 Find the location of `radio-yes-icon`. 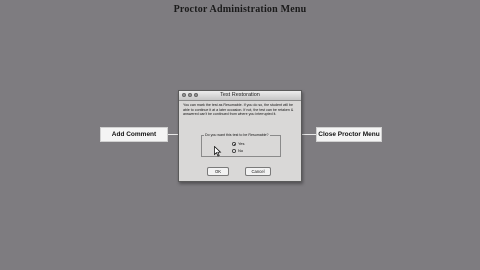

radio-yes-icon is located at coordinates (234, 143).